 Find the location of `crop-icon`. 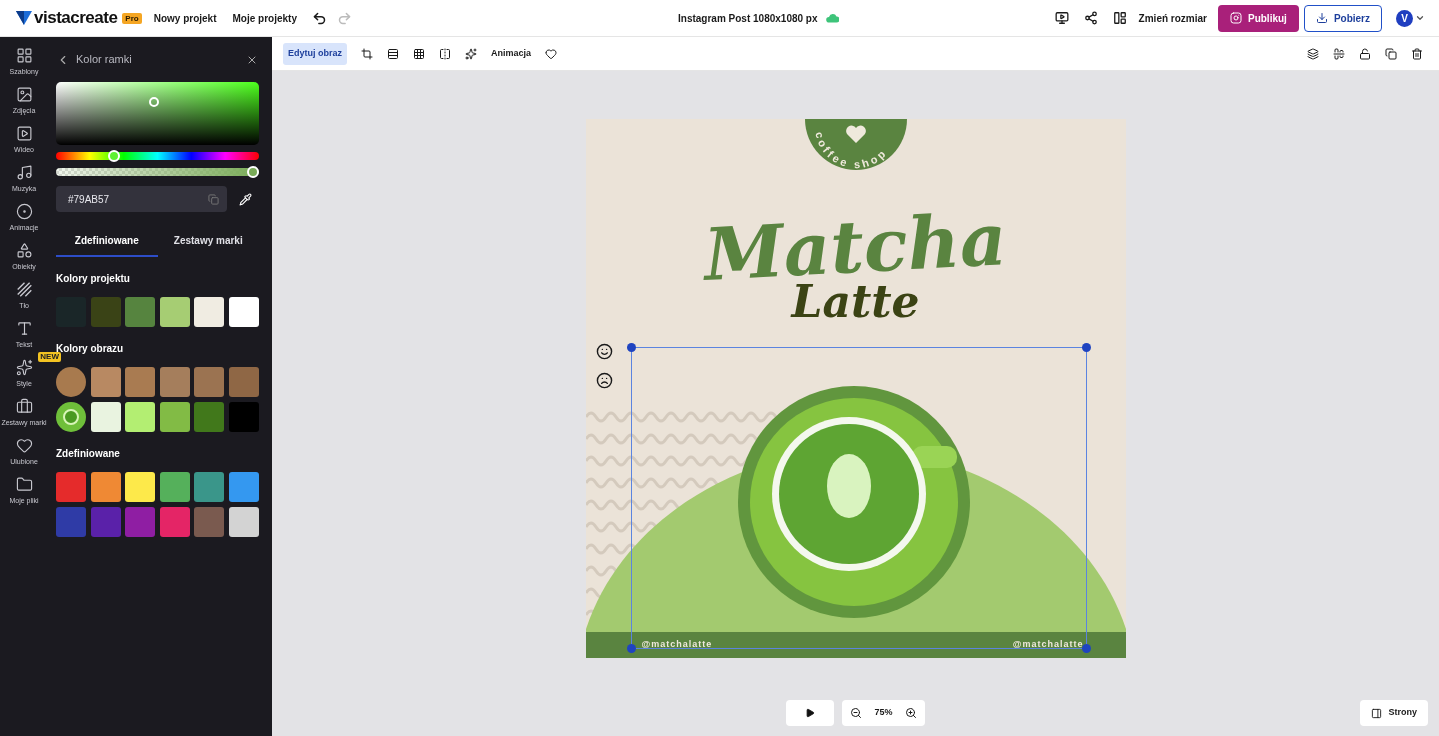

crop-icon is located at coordinates (367, 53).